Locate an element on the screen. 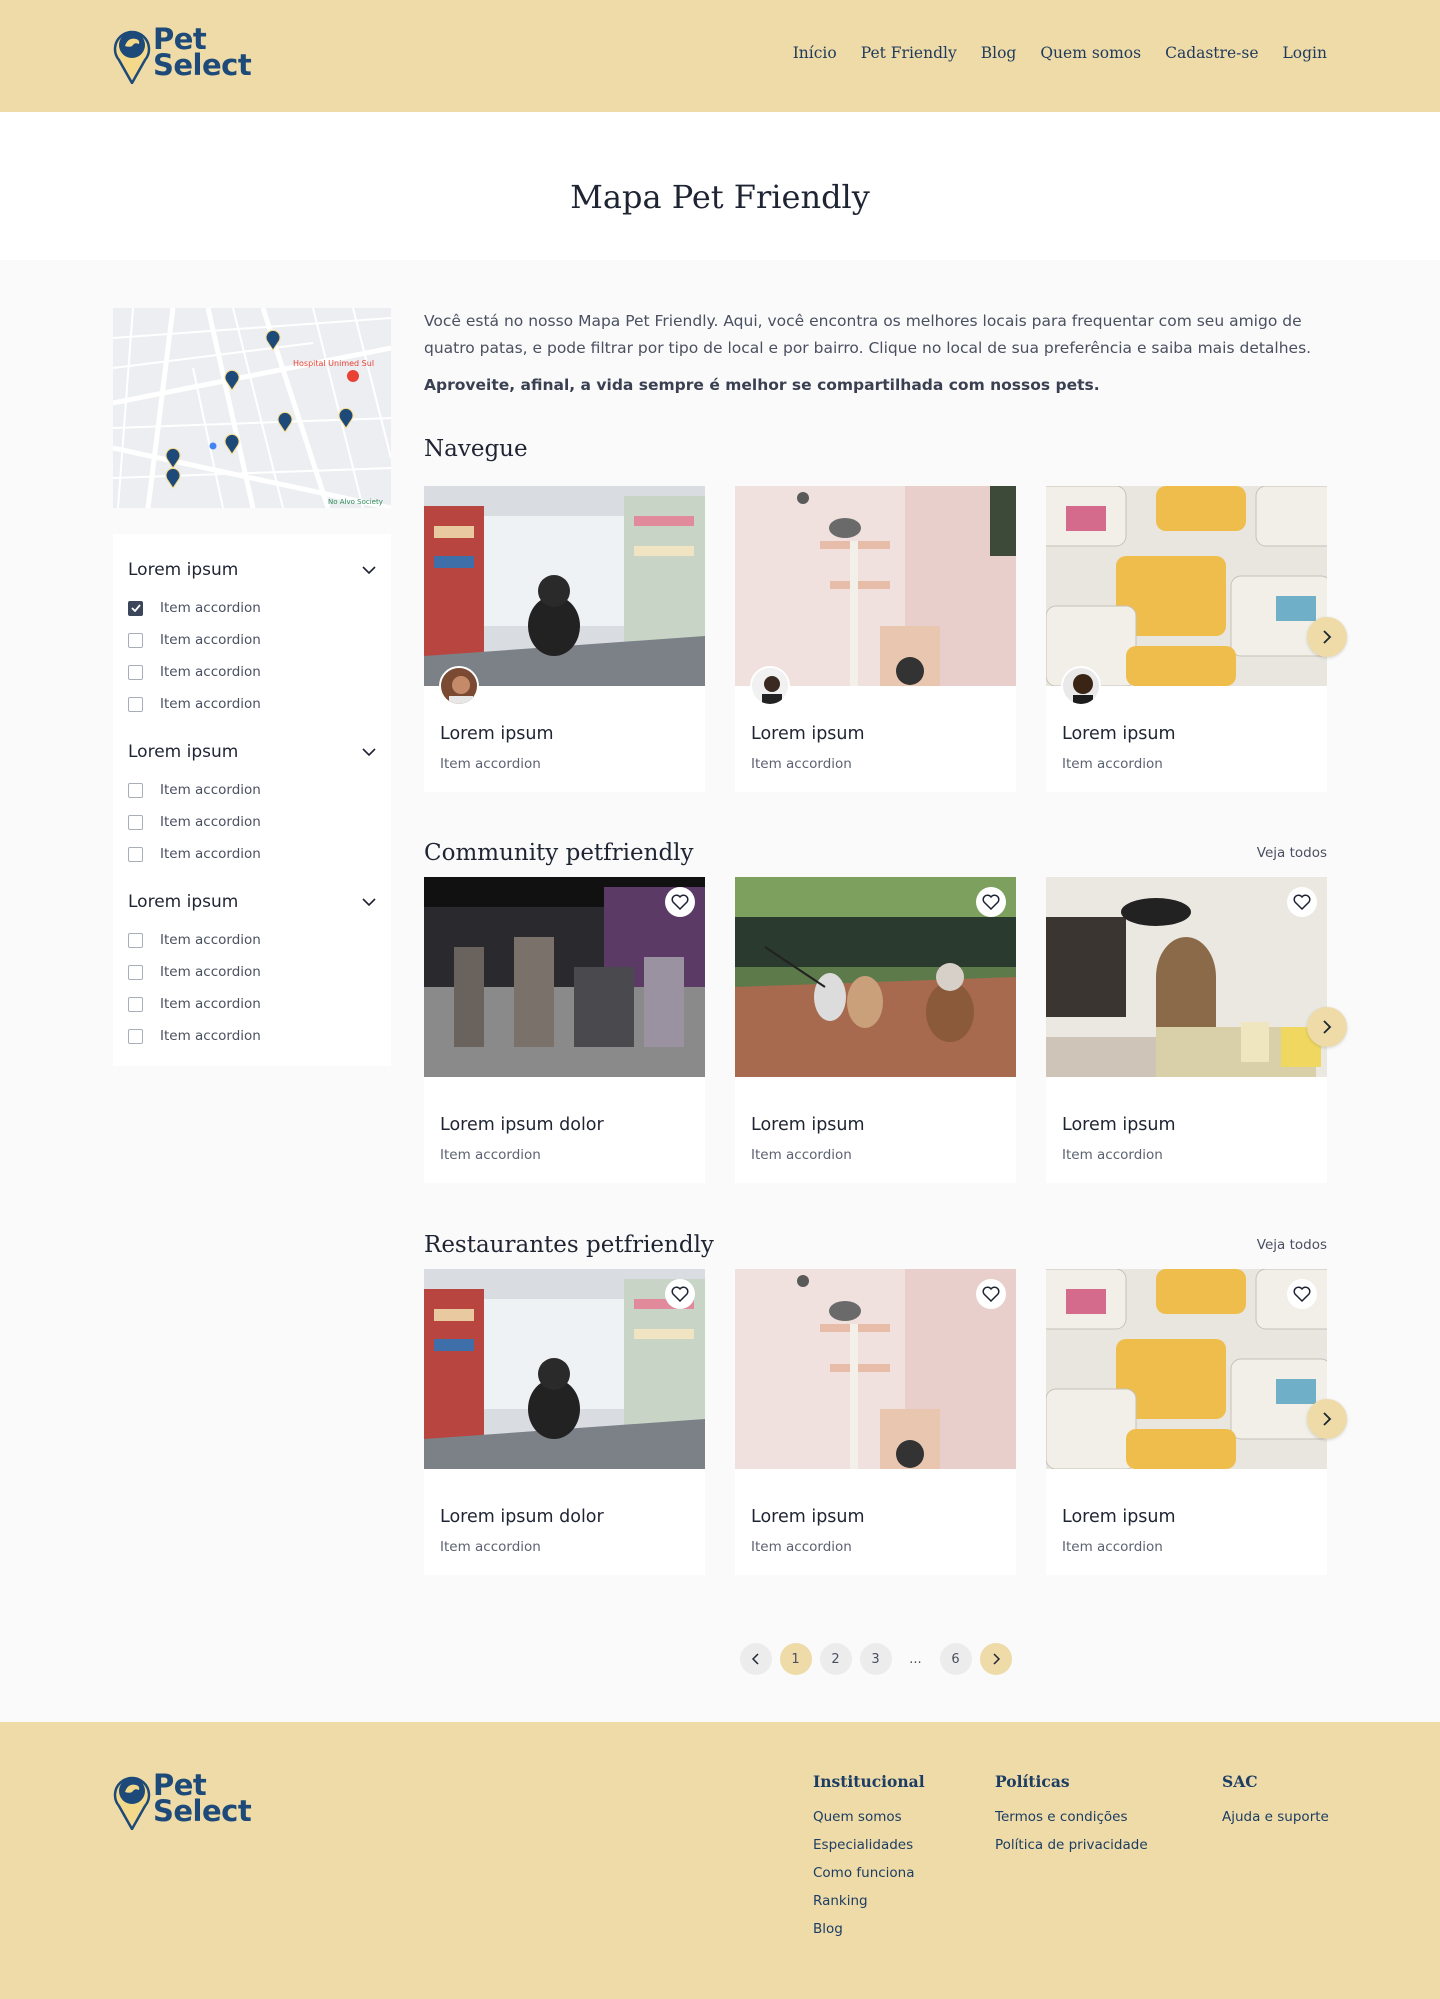 The height and width of the screenshot is (1999, 1440). checkbox-checked is located at coordinates (135, 608).